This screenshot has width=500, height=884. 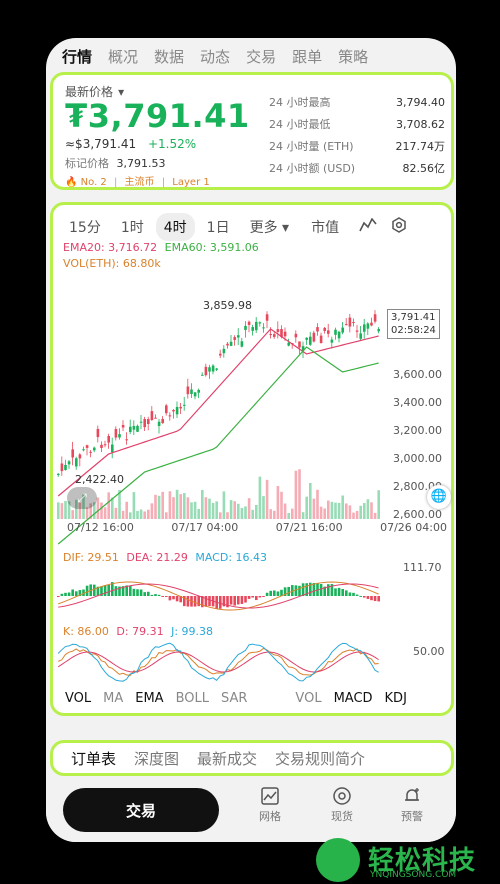 I want to click on ema-legend: EMA20: 3,716.72 EMA60: 3,591.06, so click(x=161, y=247).